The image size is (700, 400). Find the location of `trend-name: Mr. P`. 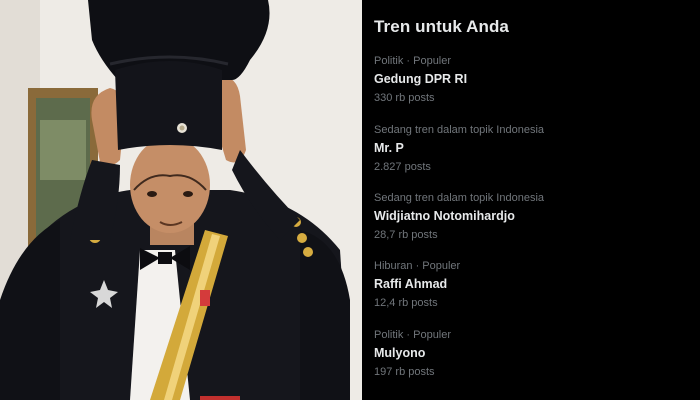

trend-name: Mr. P is located at coordinates (389, 148).